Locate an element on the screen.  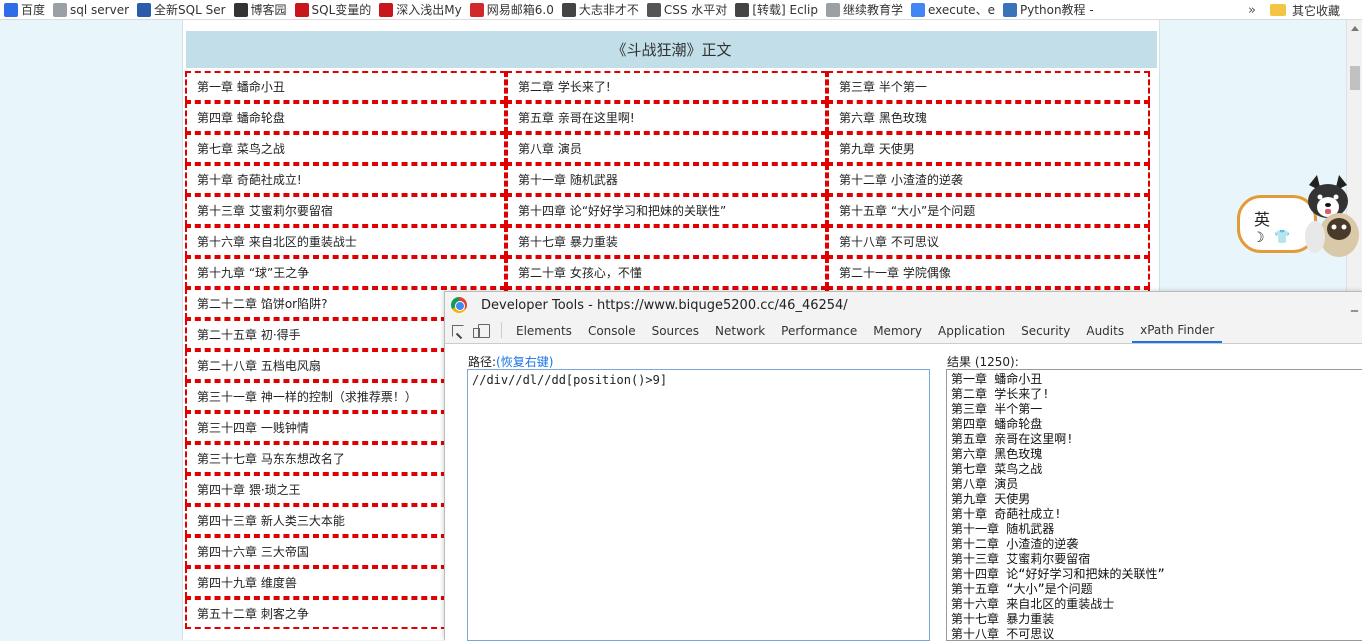
result-item: 第二章 学长来了! is located at coordinates (1000, 394).